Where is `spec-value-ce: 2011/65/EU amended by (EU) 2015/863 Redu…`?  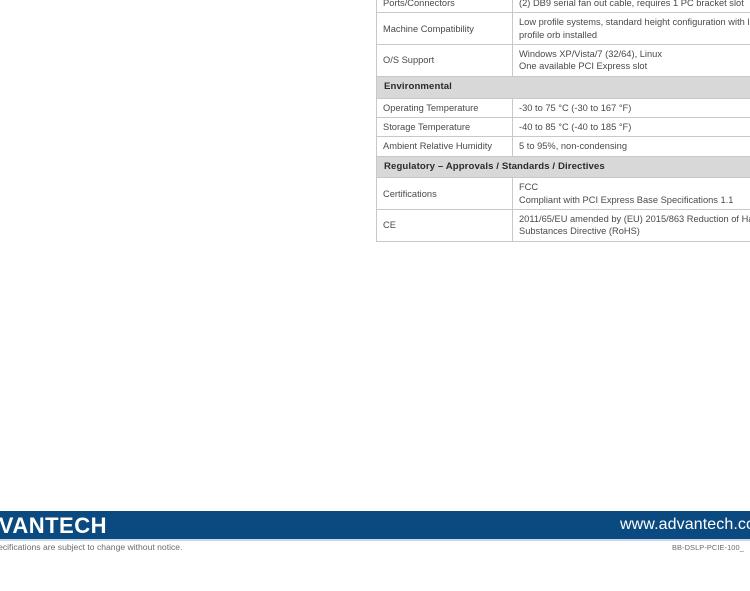 spec-value-ce: 2011/65/EU amended by (EU) 2015/863 Redu… is located at coordinates (631, 225).